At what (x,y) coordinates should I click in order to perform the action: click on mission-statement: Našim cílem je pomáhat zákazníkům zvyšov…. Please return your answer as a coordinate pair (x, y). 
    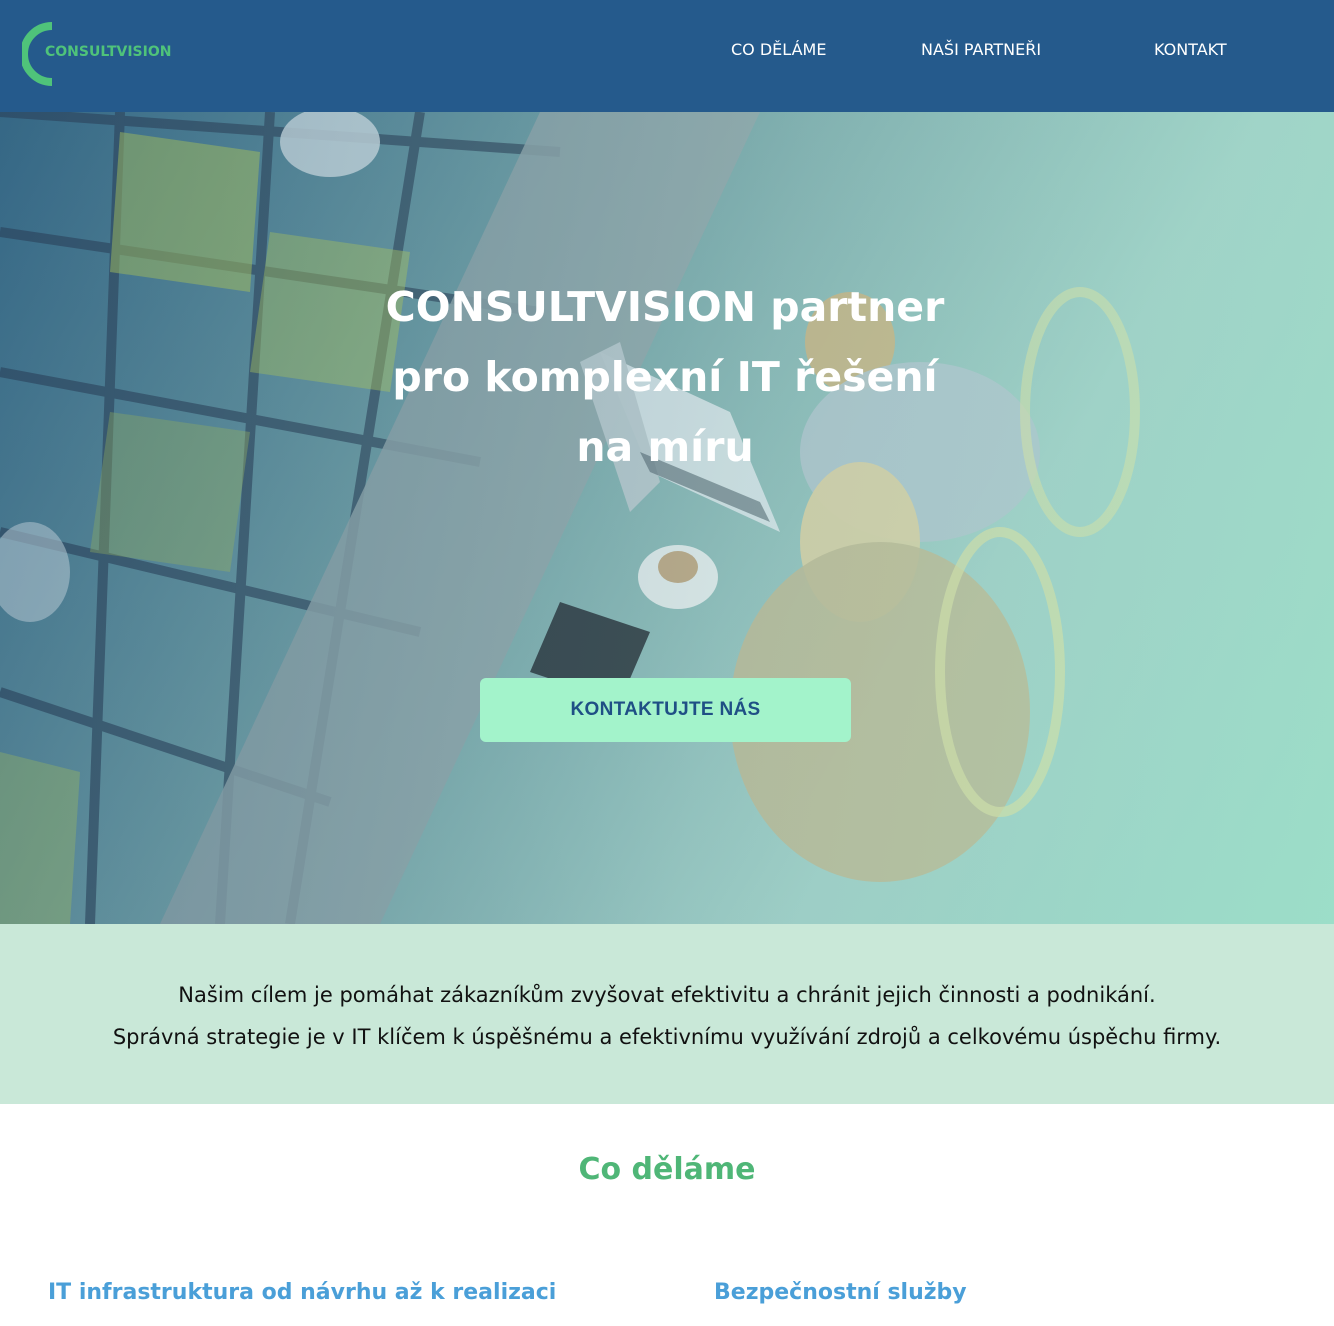
    Looking at the image, I should click on (667, 1014).